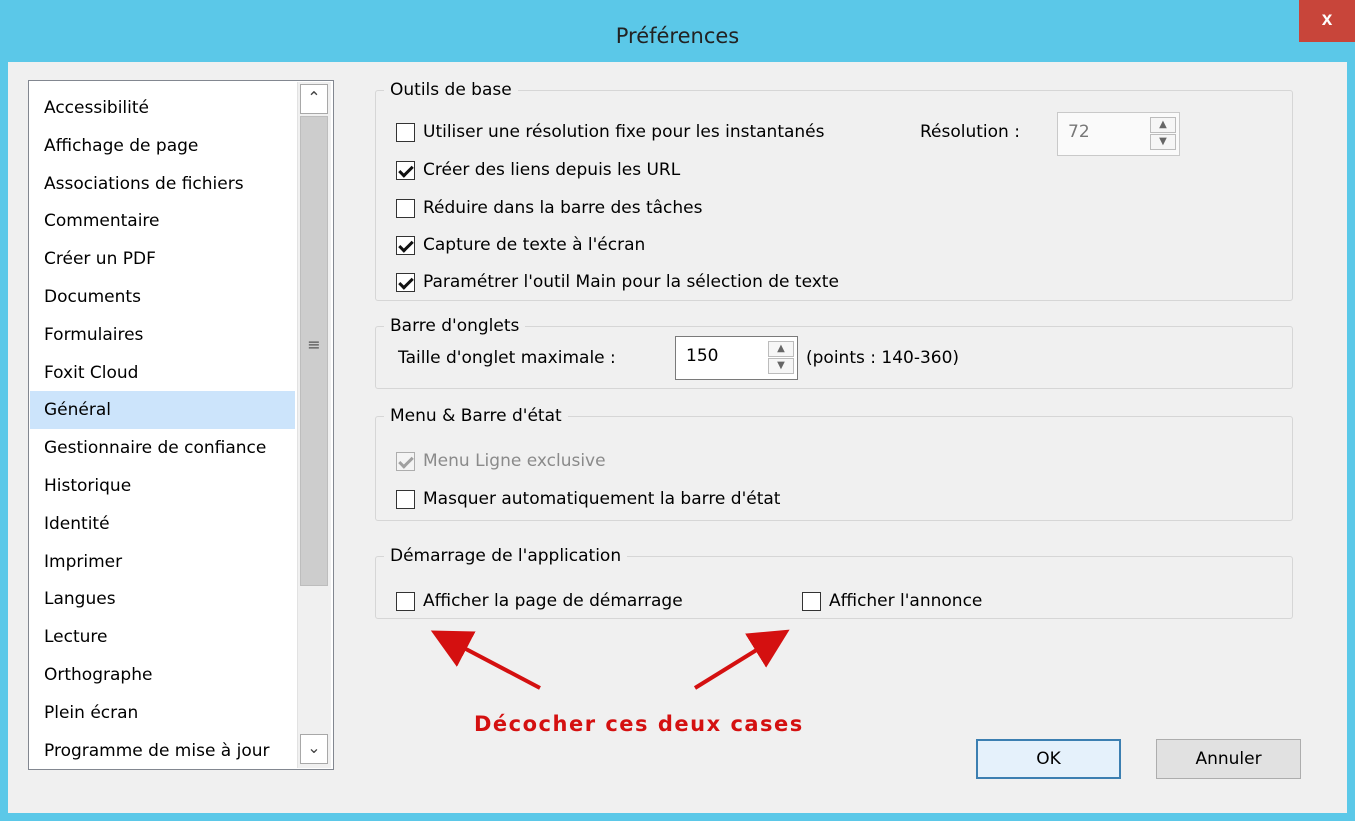 The width and height of the screenshot is (1355, 821). I want to click on arrow-right-icon, so click(741, 659).